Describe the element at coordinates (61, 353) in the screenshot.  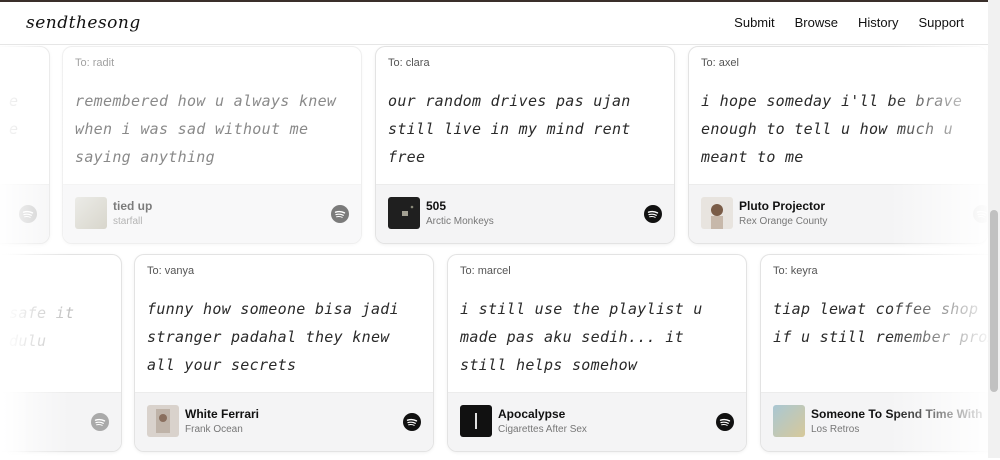
I see `message-card-partial: safe it dulu` at that location.